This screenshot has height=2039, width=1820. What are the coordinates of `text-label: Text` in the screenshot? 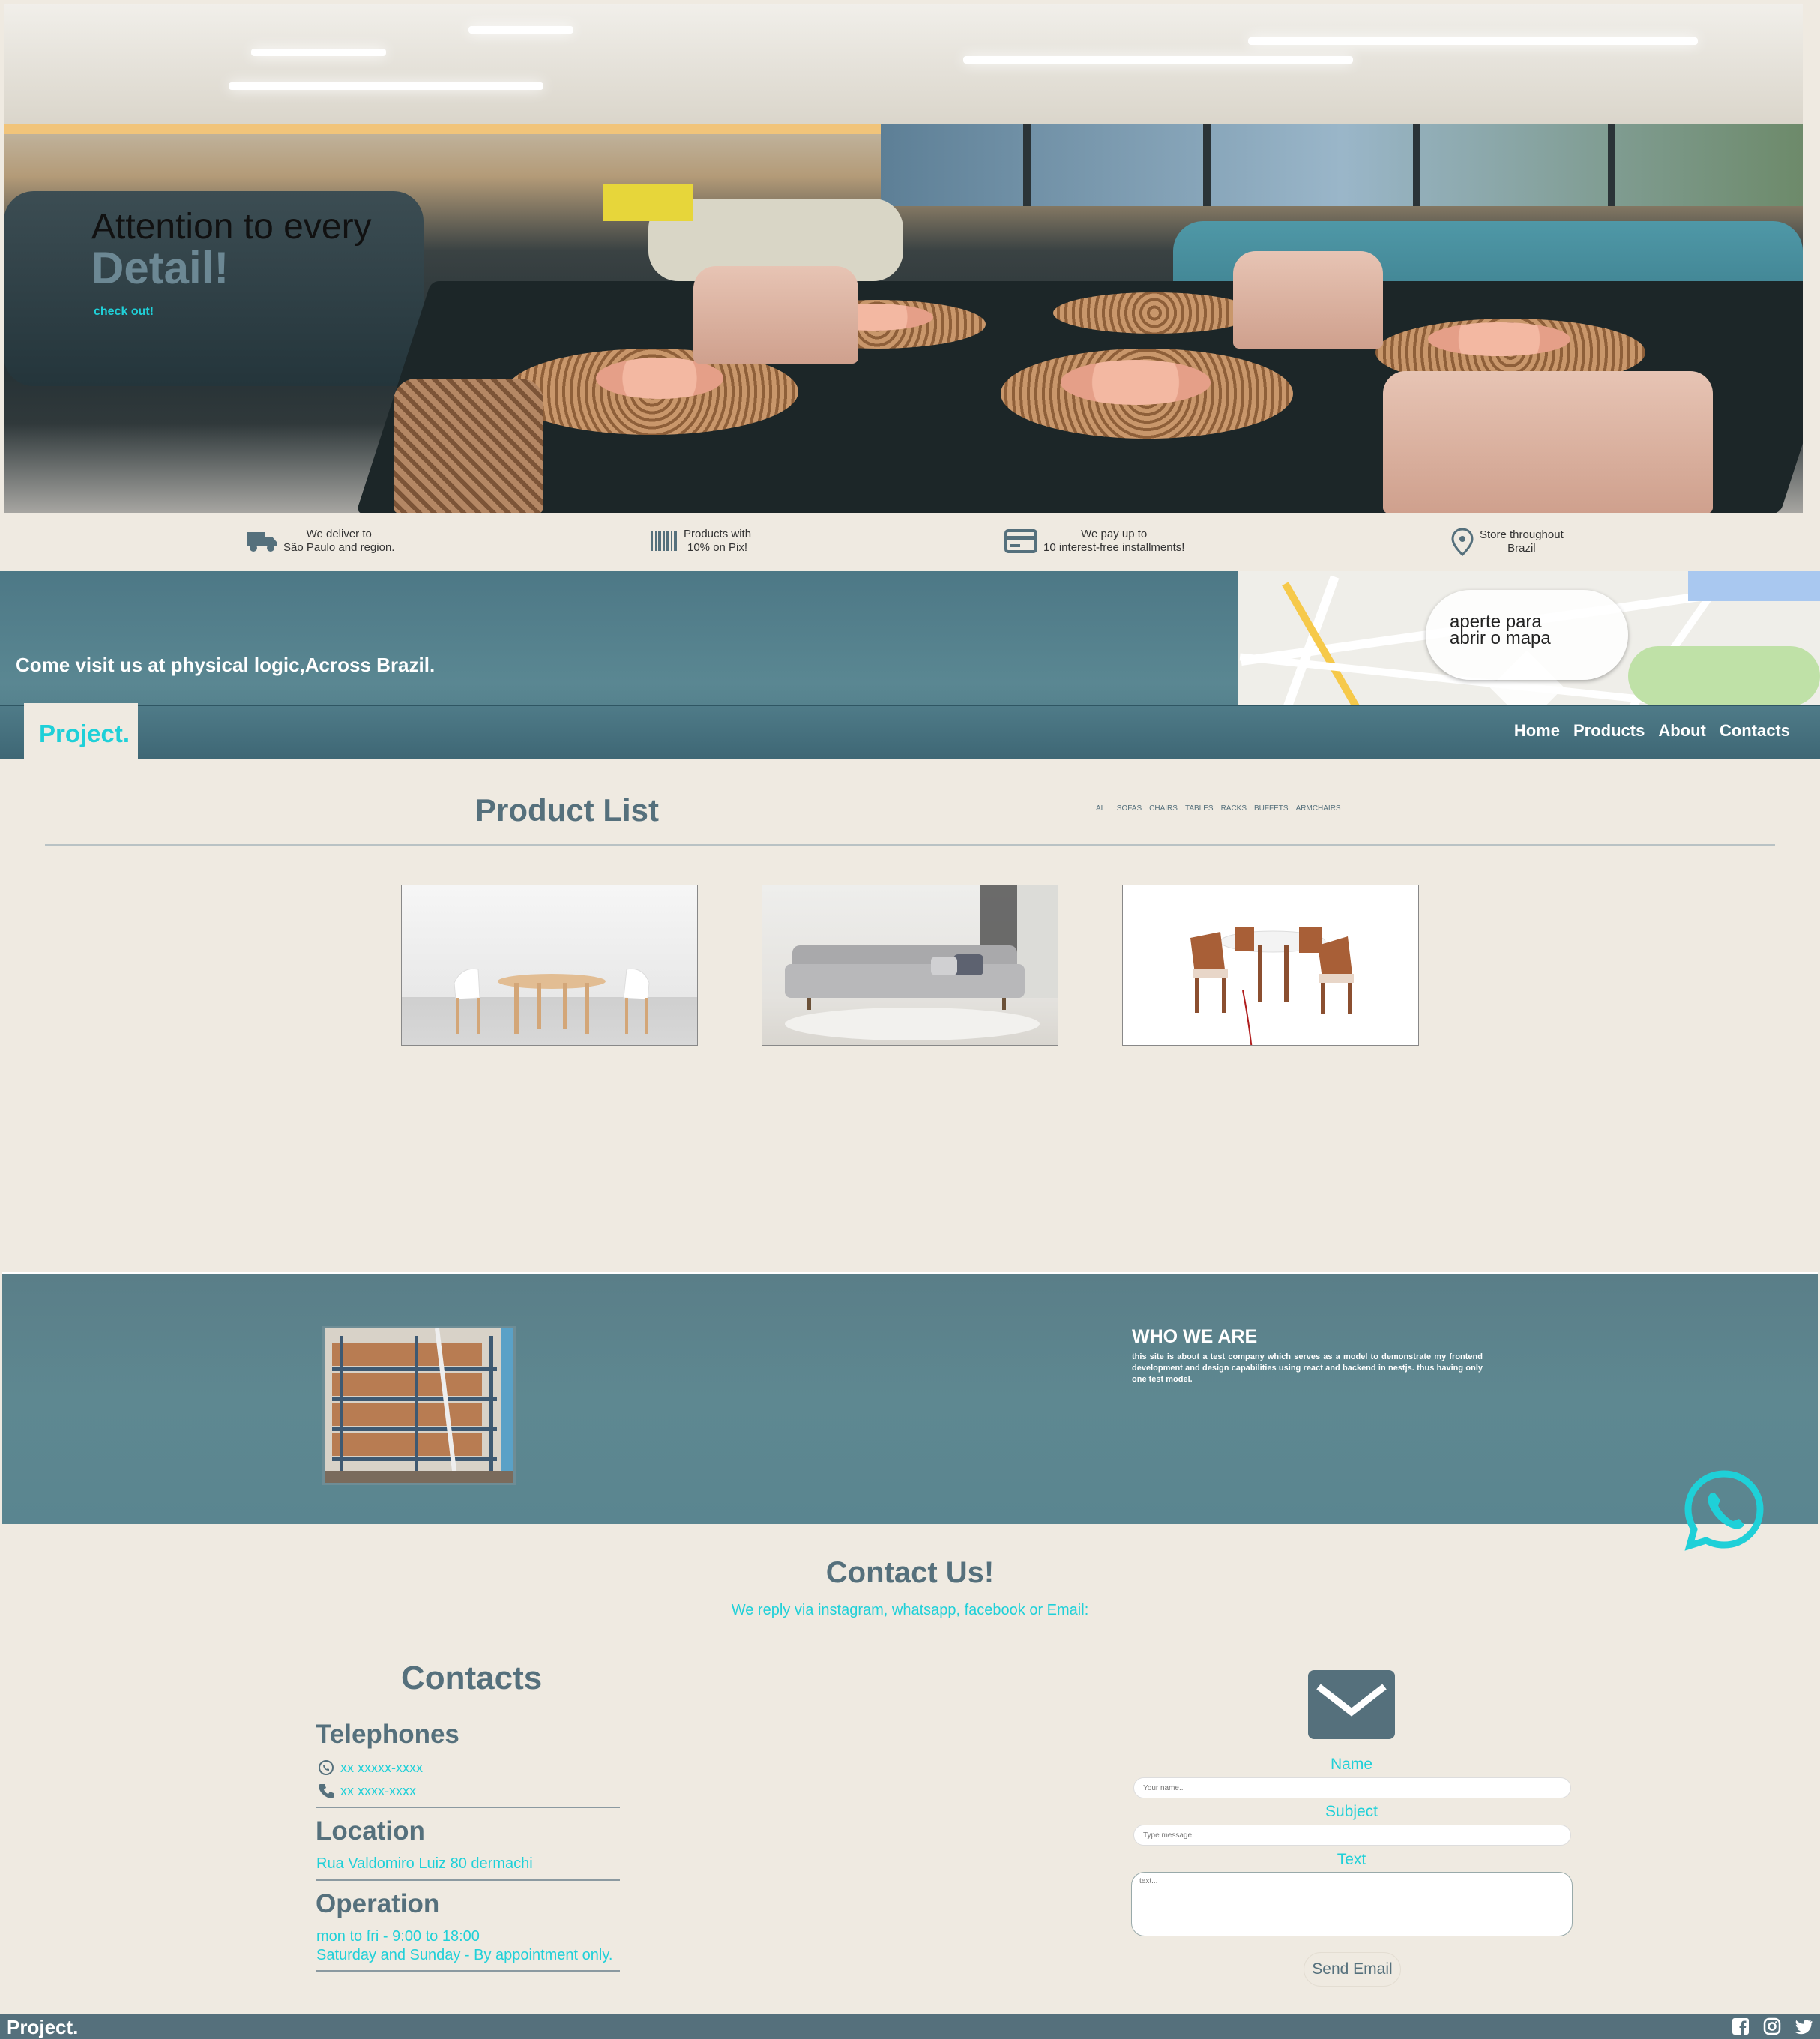 It's located at (1351, 1859).